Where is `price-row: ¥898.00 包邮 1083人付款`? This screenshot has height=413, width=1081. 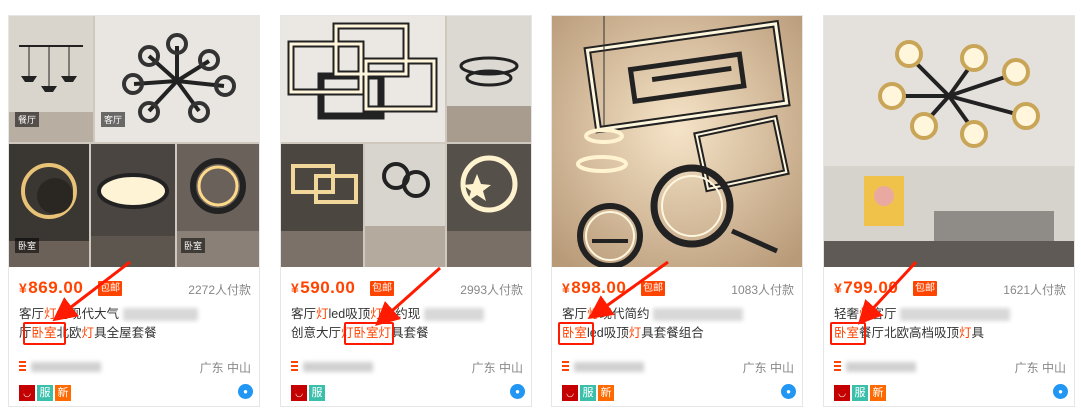
price-row: ¥898.00 包邮 1083人付款 is located at coordinates (678, 288).